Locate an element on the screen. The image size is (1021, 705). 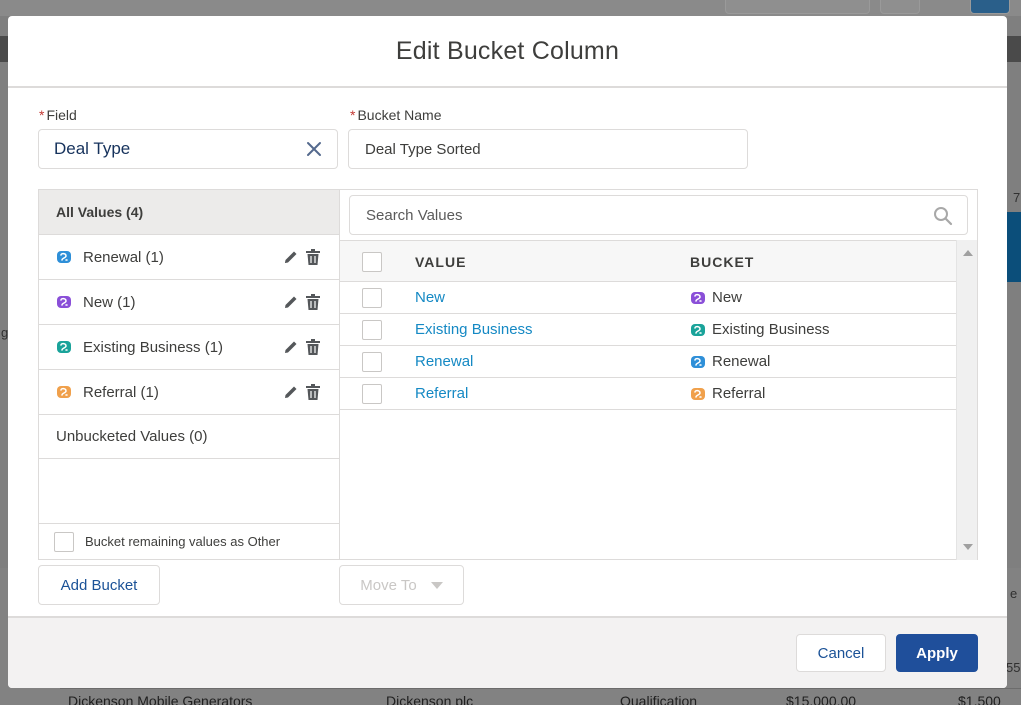
value-link: New is located at coordinates (430, 297).